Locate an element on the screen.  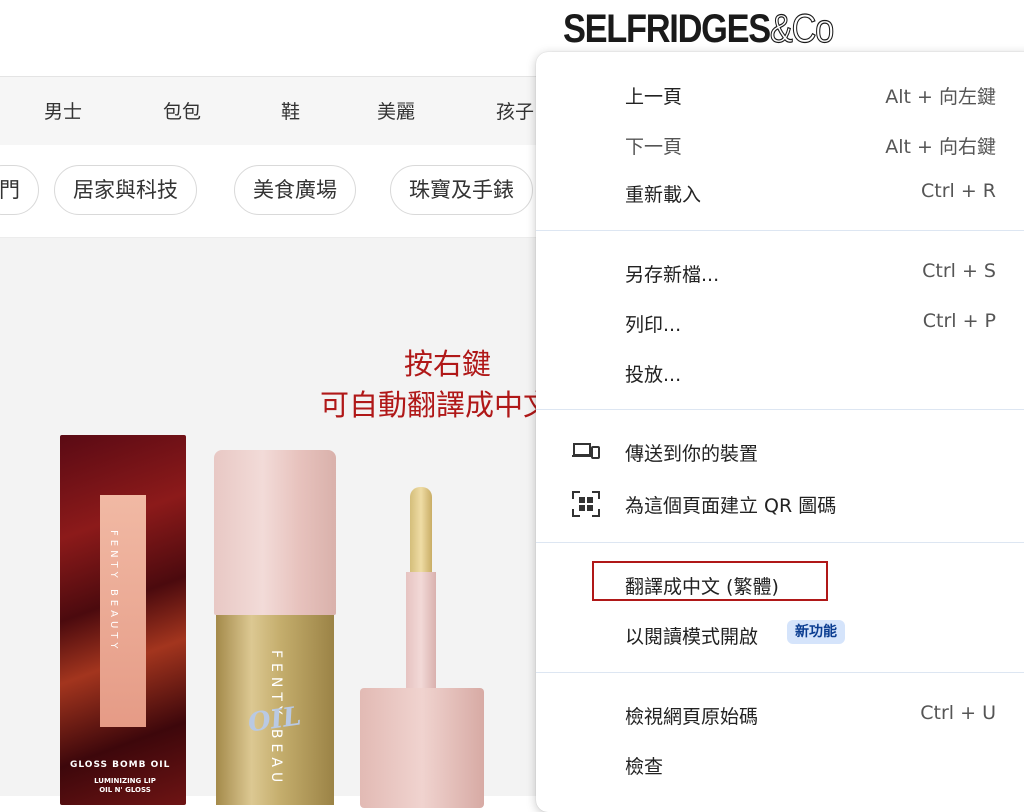
category-pill-food-hall: 美食廣場 is located at coordinates (295, 190).